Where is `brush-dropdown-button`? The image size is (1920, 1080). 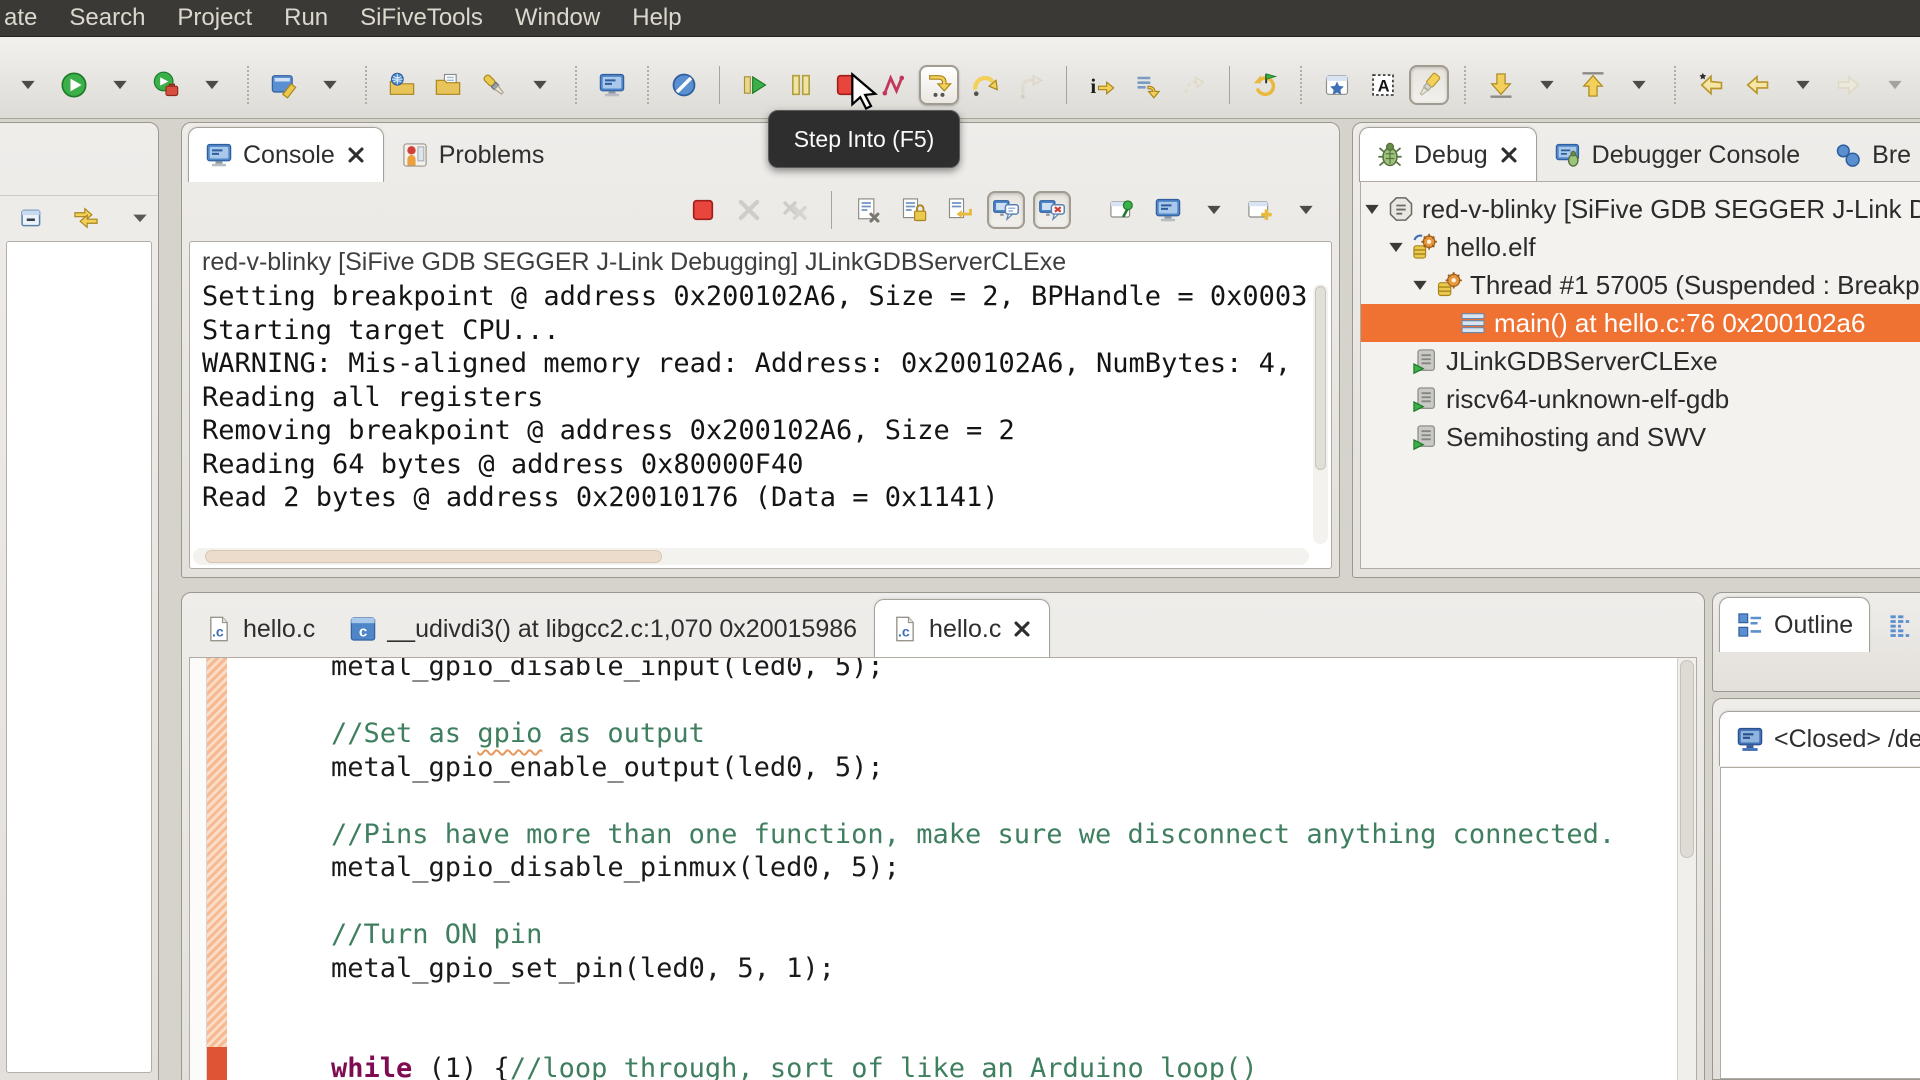
brush-dropdown-button is located at coordinates (540, 85).